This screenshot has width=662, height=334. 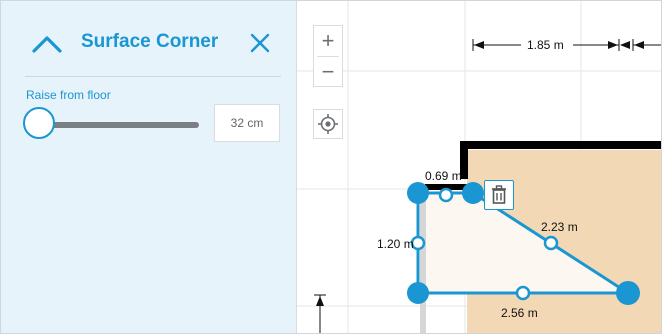 I want to click on zoom-out-button: −, so click(x=328, y=72).